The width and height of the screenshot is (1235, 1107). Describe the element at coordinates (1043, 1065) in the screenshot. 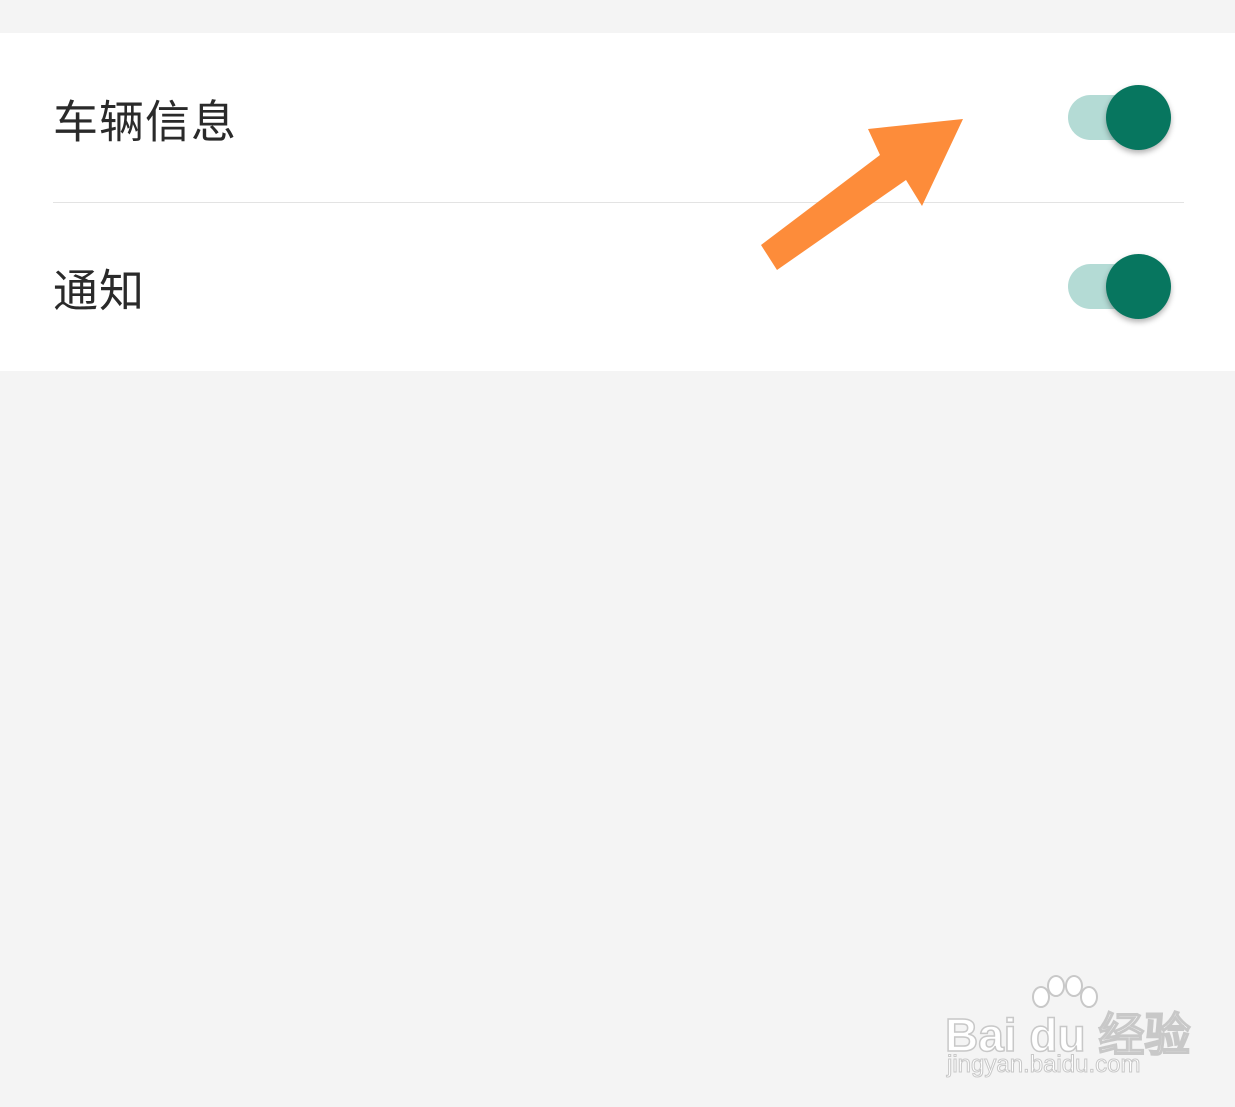

I see `watermark-url: jingyan.baidu.com` at that location.